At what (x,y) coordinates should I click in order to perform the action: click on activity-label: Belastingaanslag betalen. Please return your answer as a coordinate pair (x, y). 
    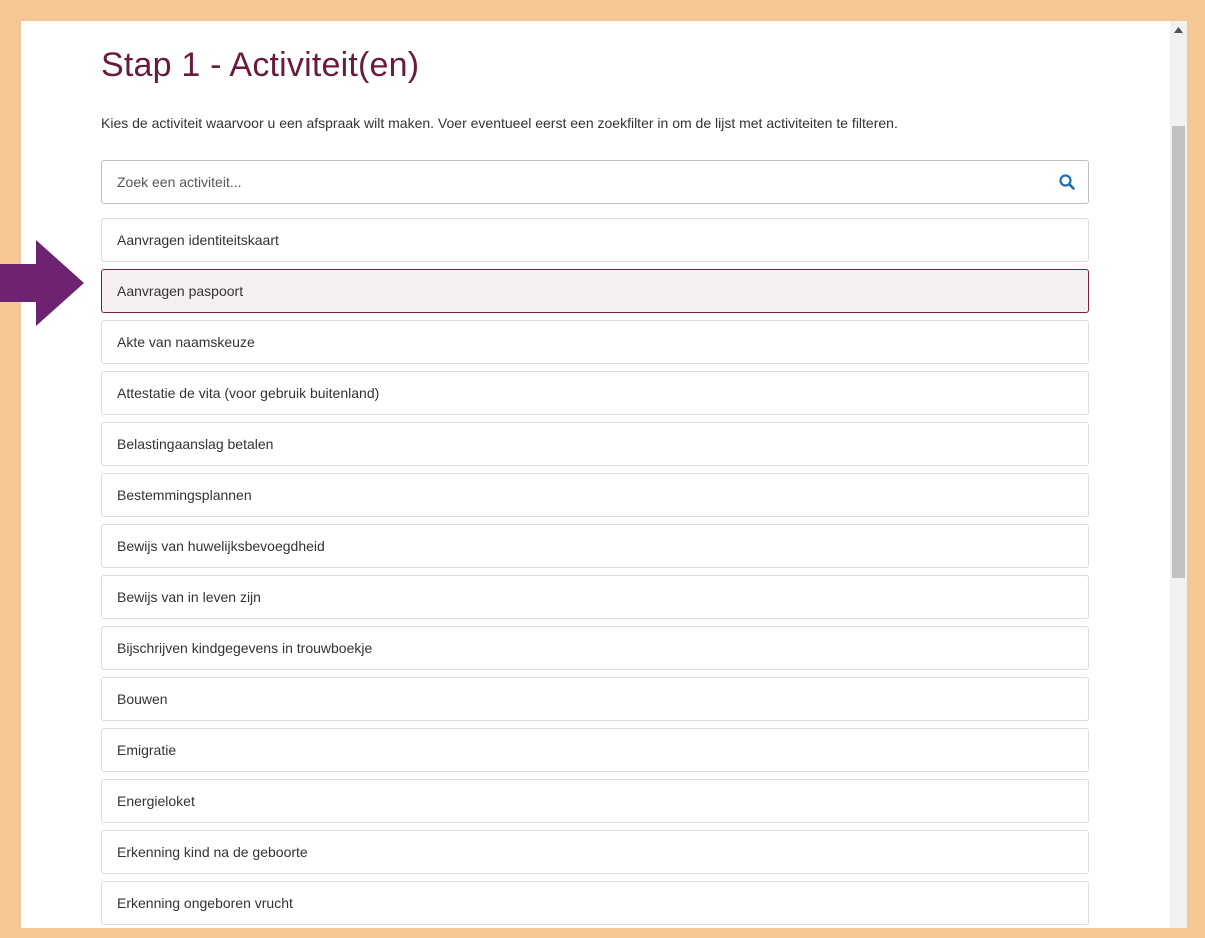
    Looking at the image, I should click on (195, 444).